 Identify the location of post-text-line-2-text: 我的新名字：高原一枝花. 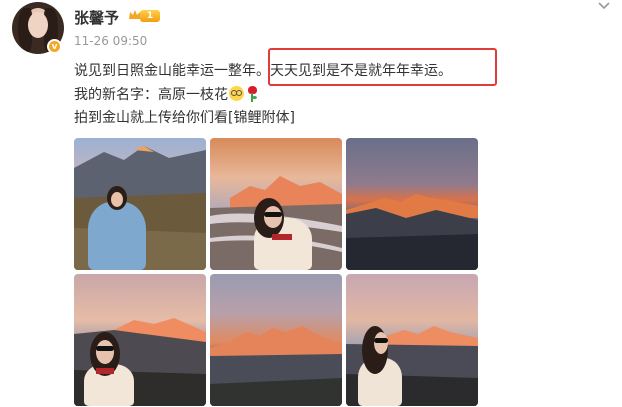
(151, 95).